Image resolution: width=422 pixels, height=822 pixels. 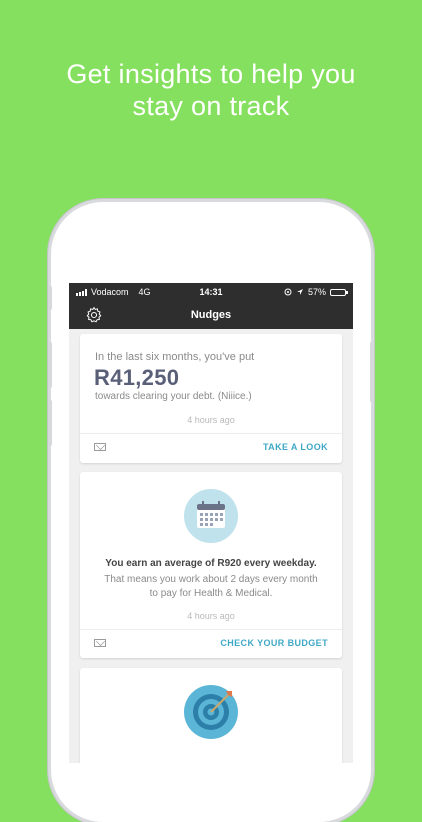 I want to click on battery-percent: 57%, so click(x=316, y=292).